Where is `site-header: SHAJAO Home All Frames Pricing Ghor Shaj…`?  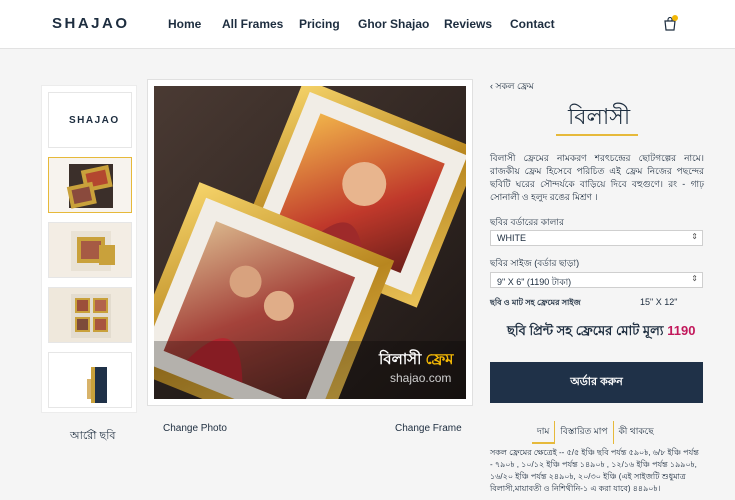
site-header: SHAJAO Home All Frames Pricing Ghor Shaj… is located at coordinates (367, 24).